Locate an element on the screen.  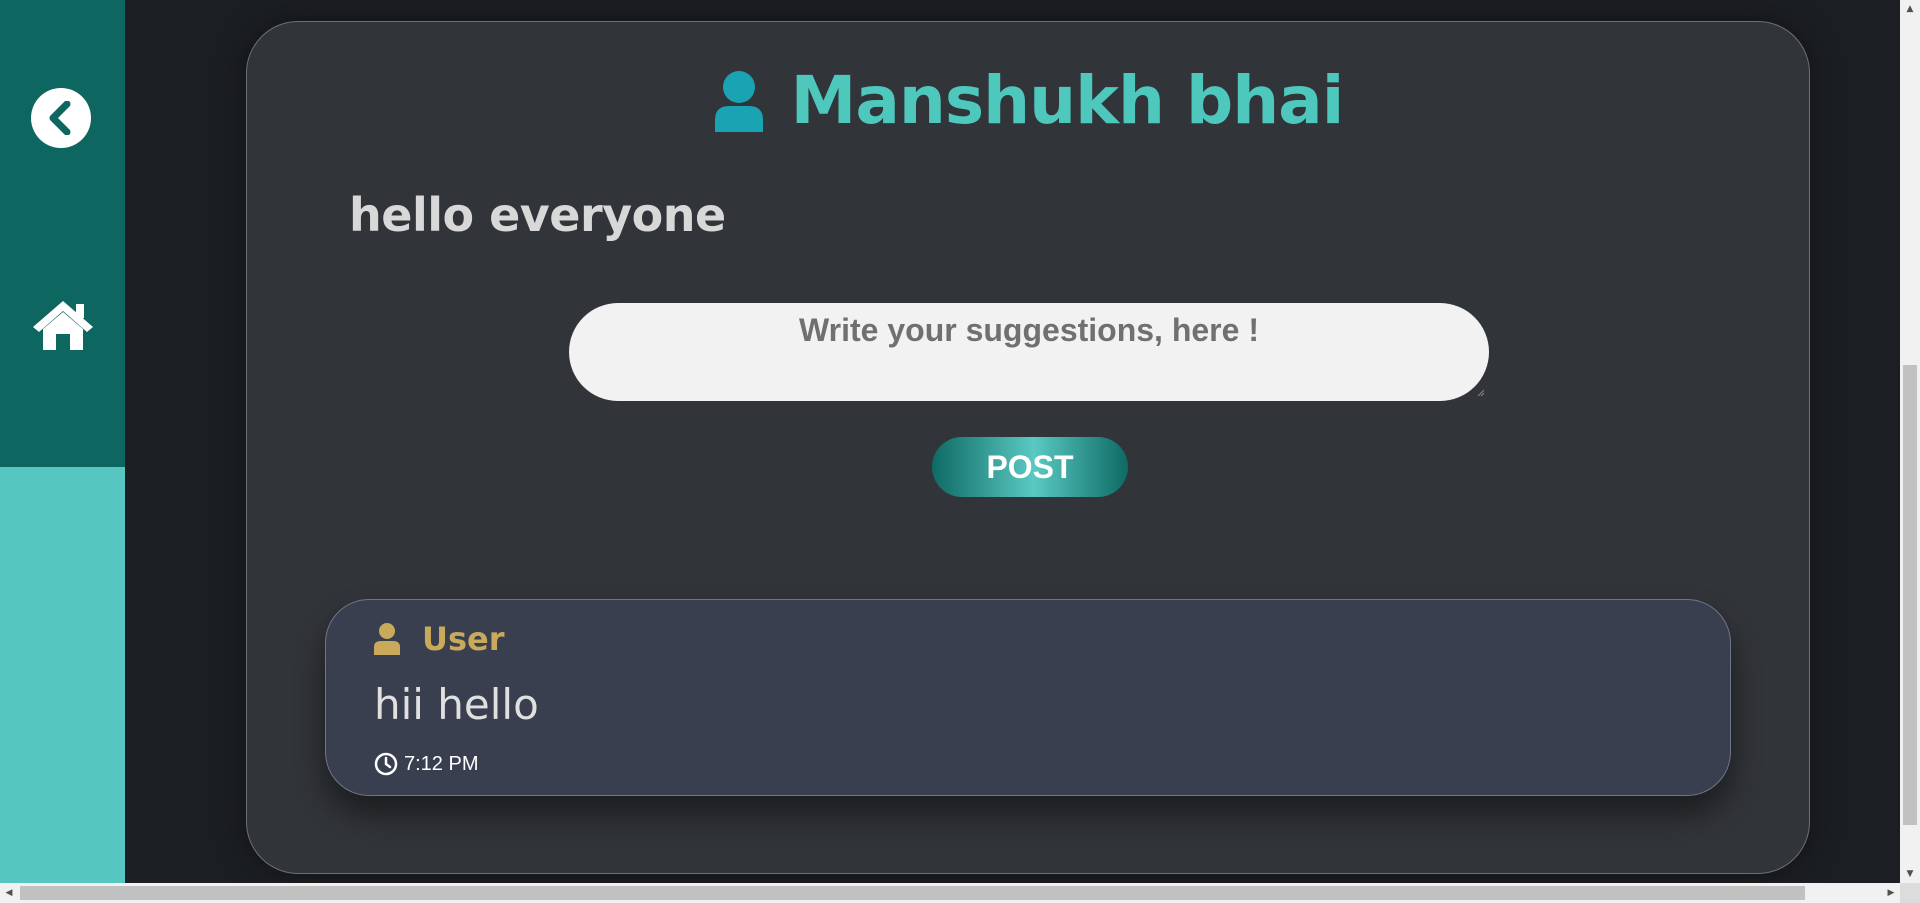
sidebar is located at coordinates (62, 441).